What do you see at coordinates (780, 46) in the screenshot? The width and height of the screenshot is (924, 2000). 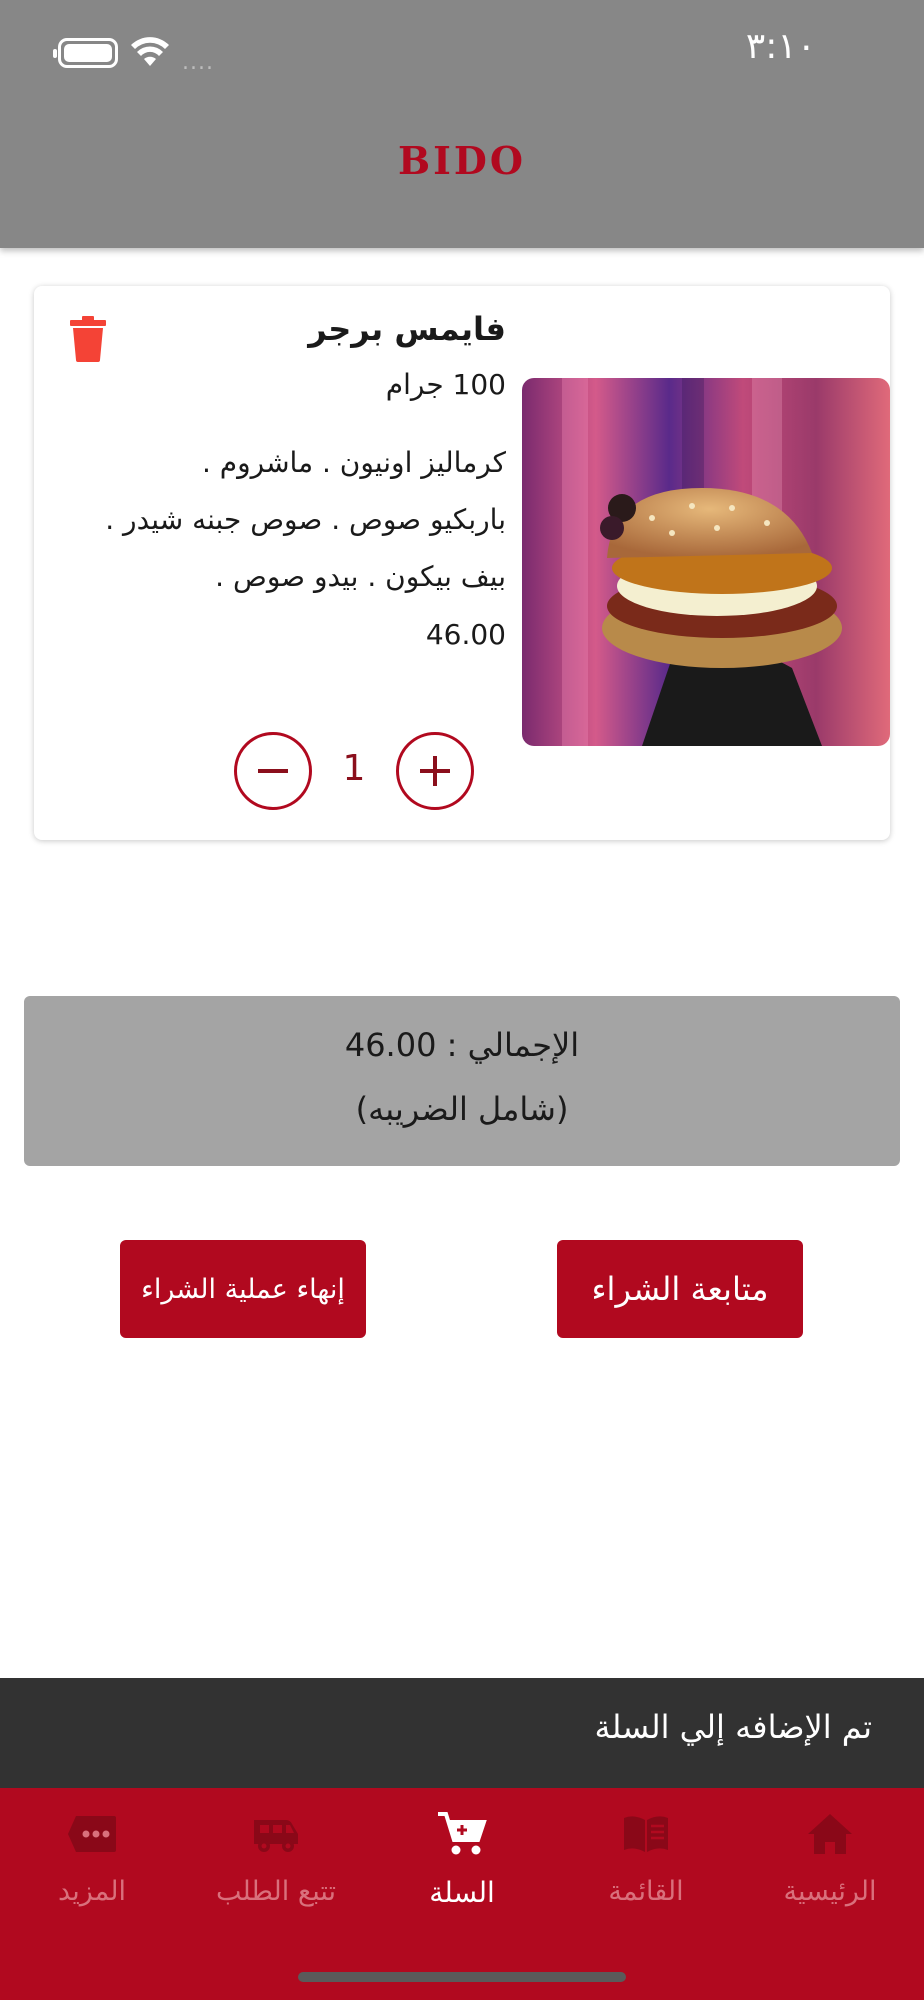 I see `status-time: ٣:١٠` at bounding box center [780, 46].